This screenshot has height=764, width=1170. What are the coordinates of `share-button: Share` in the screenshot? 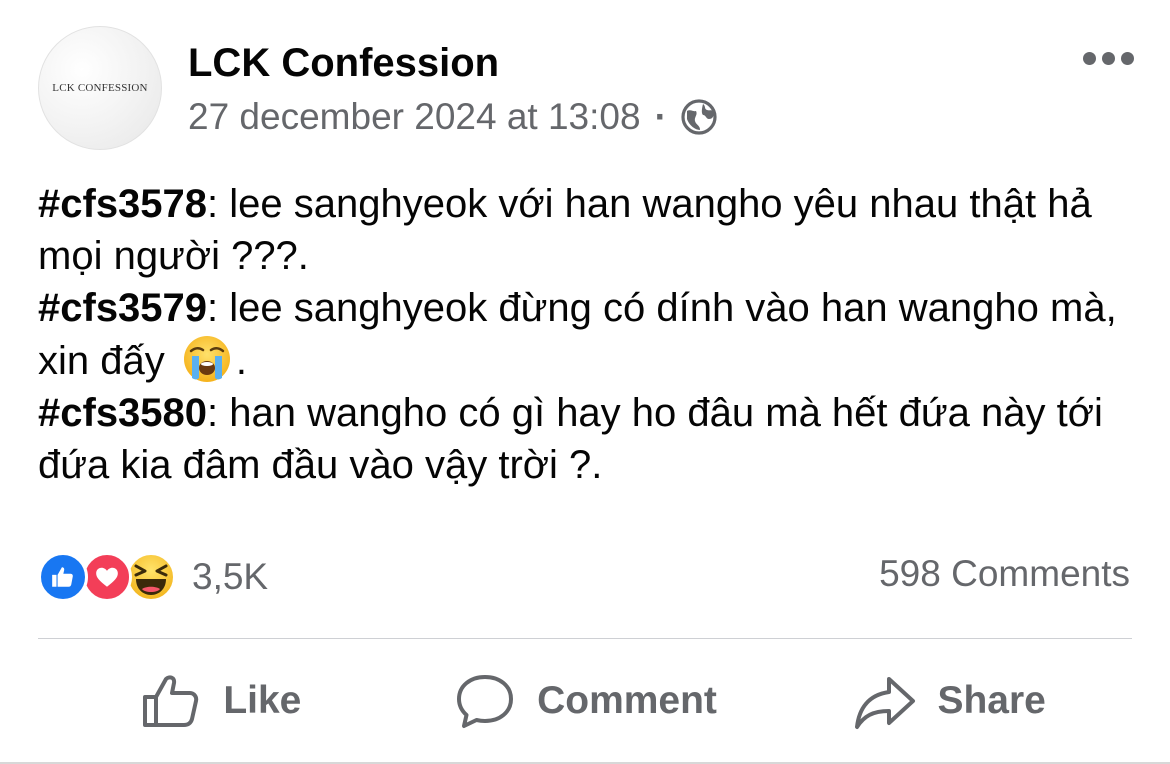 It's located at (949, 701).